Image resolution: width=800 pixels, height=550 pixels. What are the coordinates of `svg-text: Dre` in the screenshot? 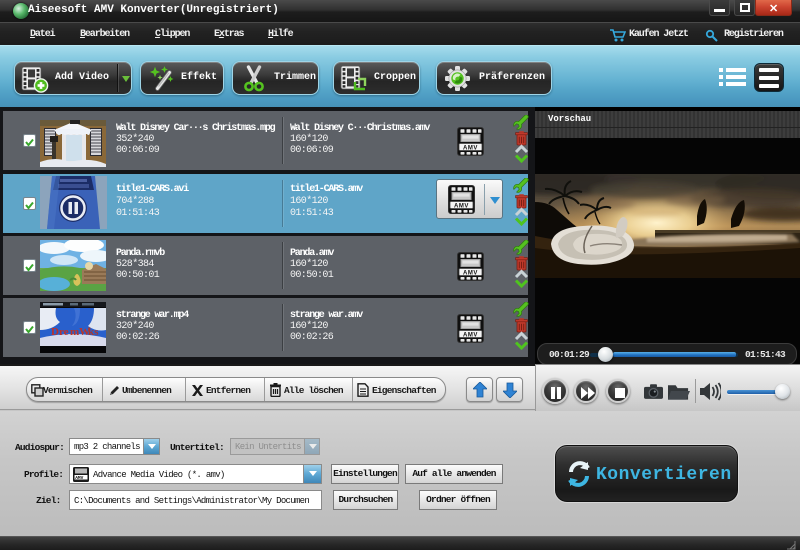 It's located at (60, 332).